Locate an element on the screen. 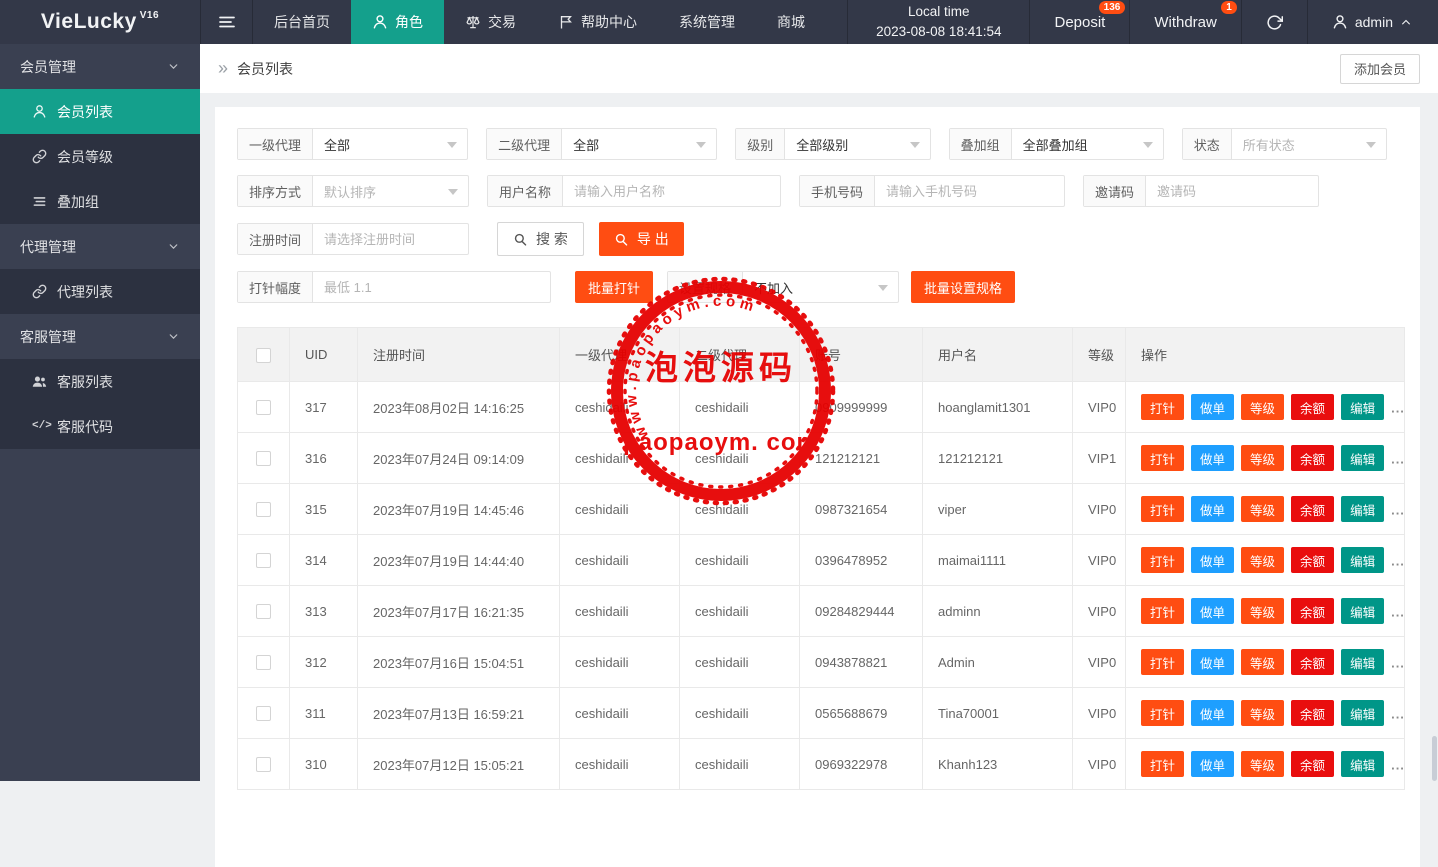 The width and height of the screenshot is (1438, 867). spec-select: 不加入 is located at coordinates (820, 287).